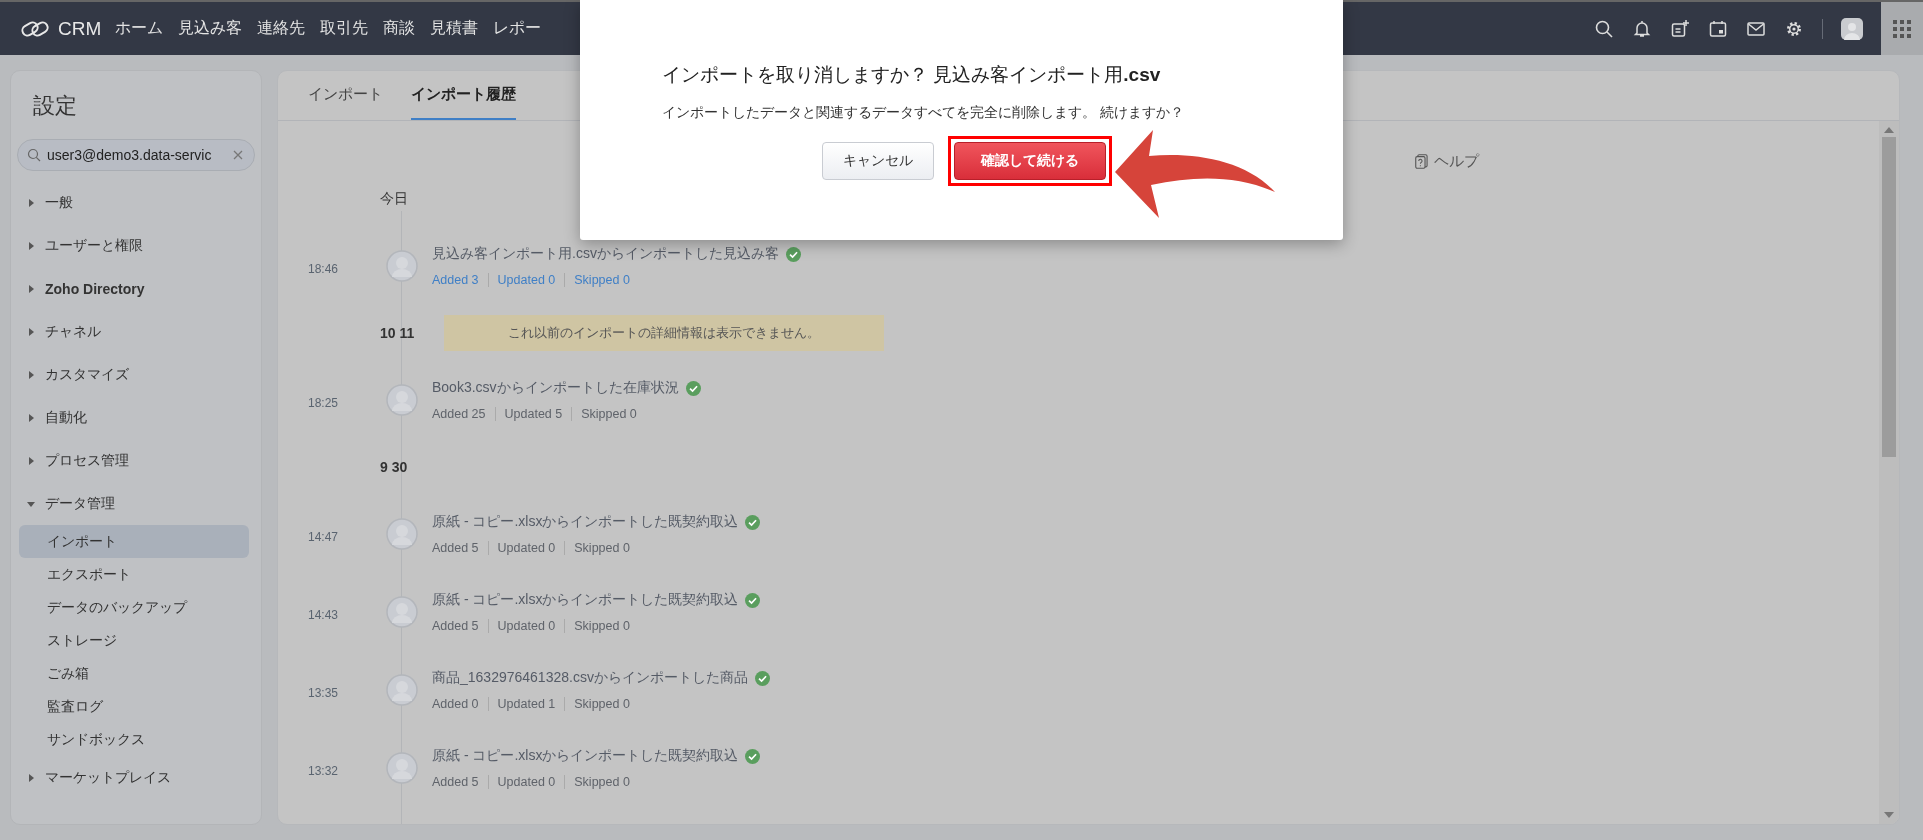  What do you see at coordinates (454, 28) in the screenshot?
I see `nav-link: 見積書` at bounding box center [454, 28].